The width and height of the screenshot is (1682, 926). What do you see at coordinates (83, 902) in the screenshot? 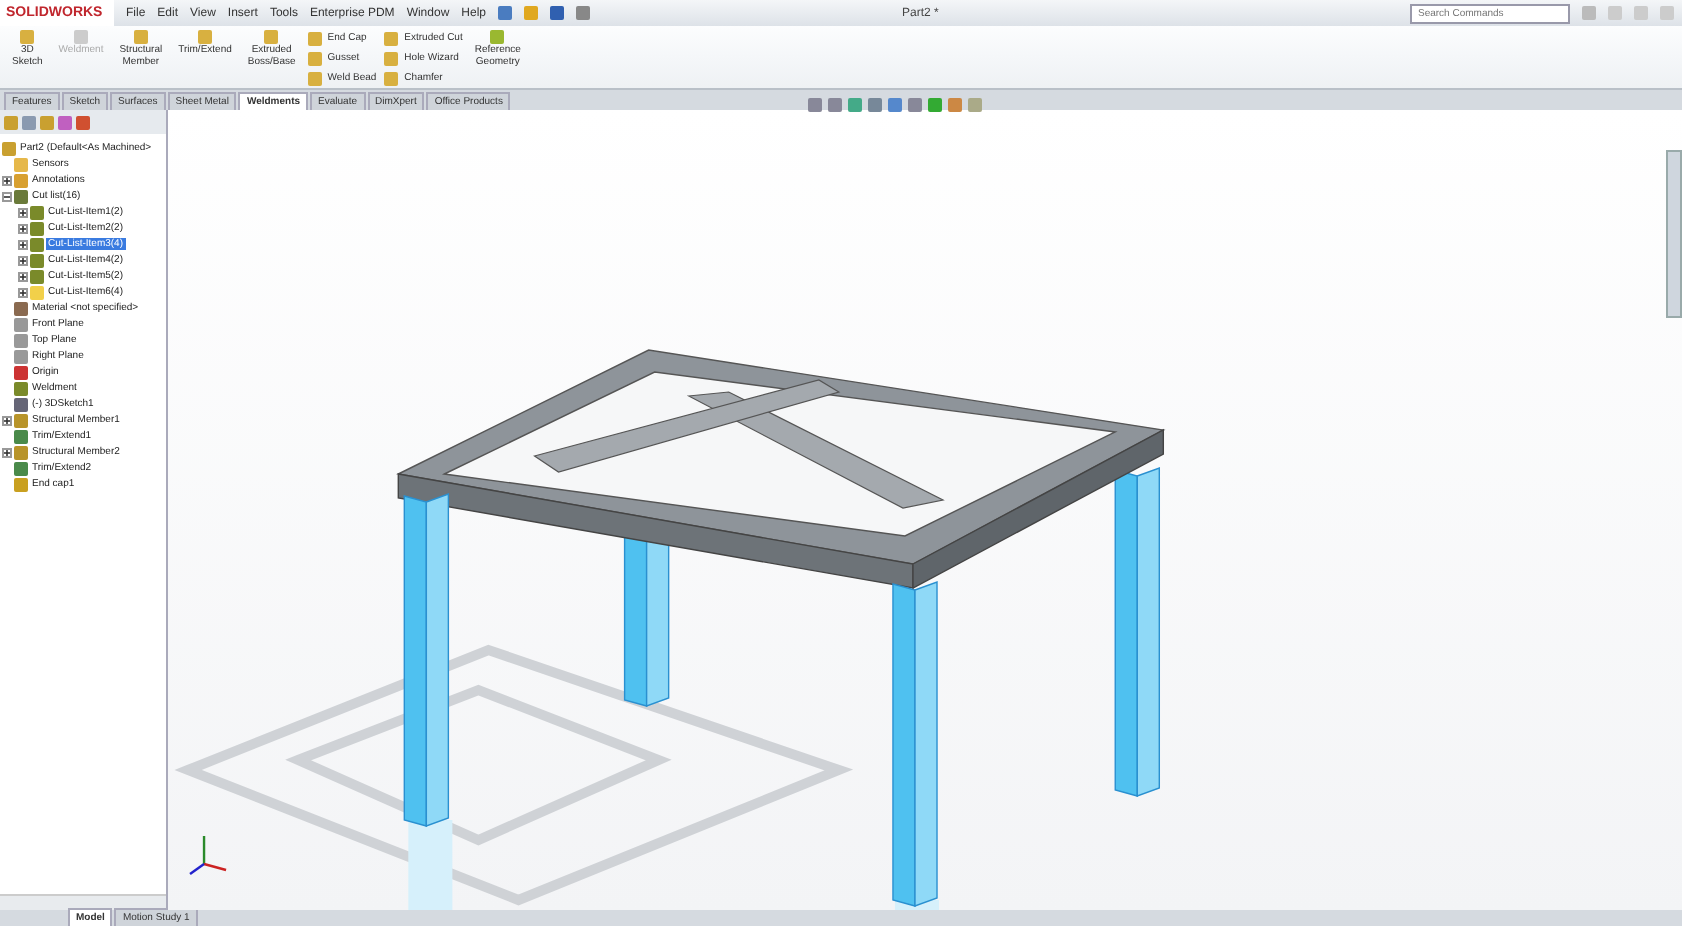
I see `scrollbar` at bounding box center [83, 902].